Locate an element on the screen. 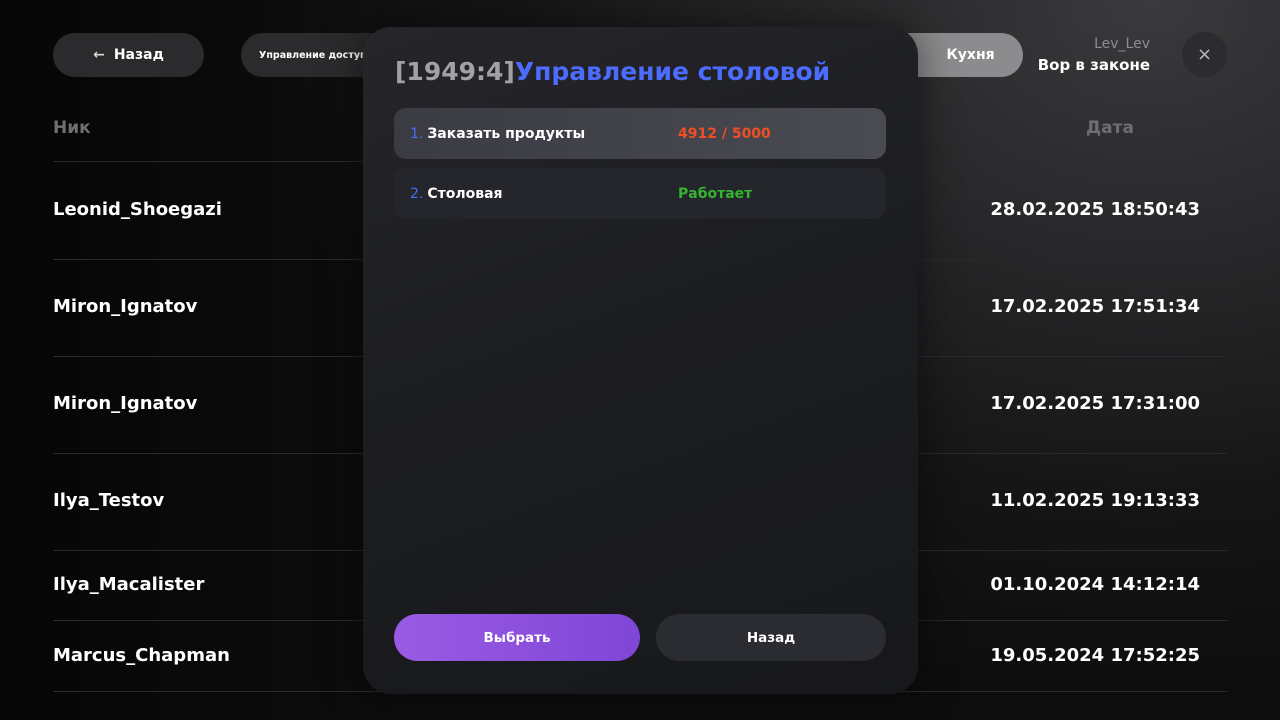 The image size is (1280, 720). dialog-back-button-label: Назад is located at coordinates (771, 637).